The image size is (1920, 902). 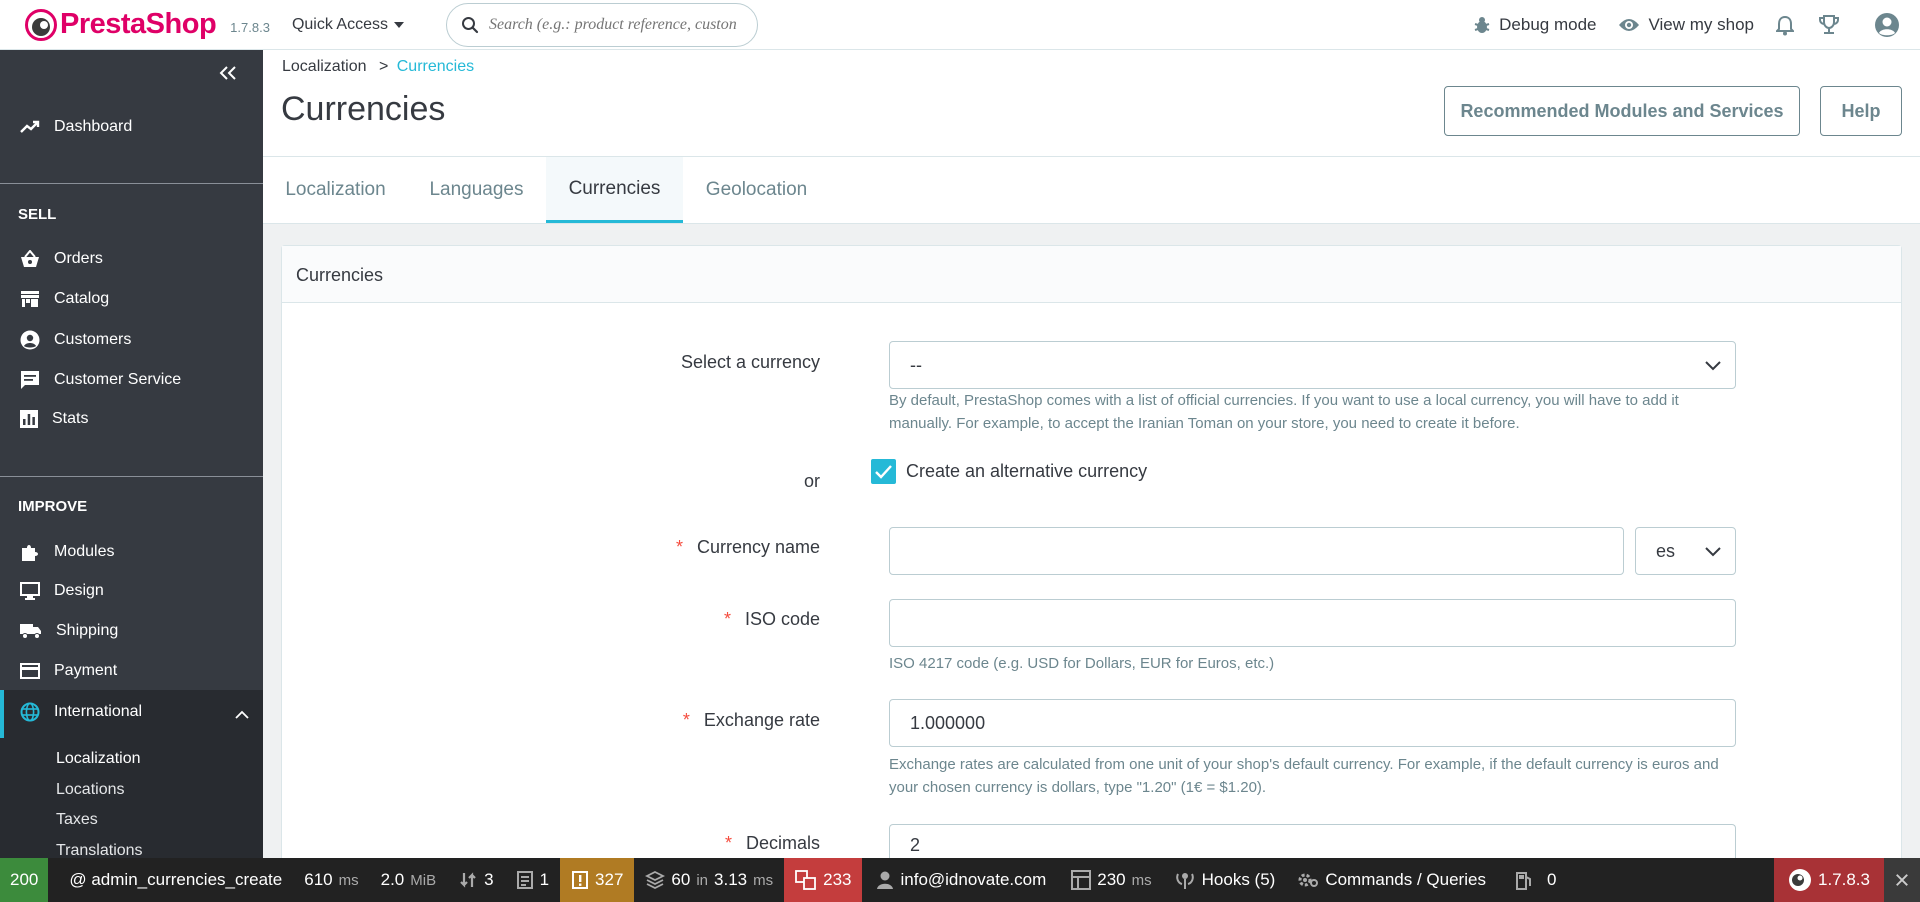 I want to click on view-shop-link: View my shop, so click(x=1686, y=25).